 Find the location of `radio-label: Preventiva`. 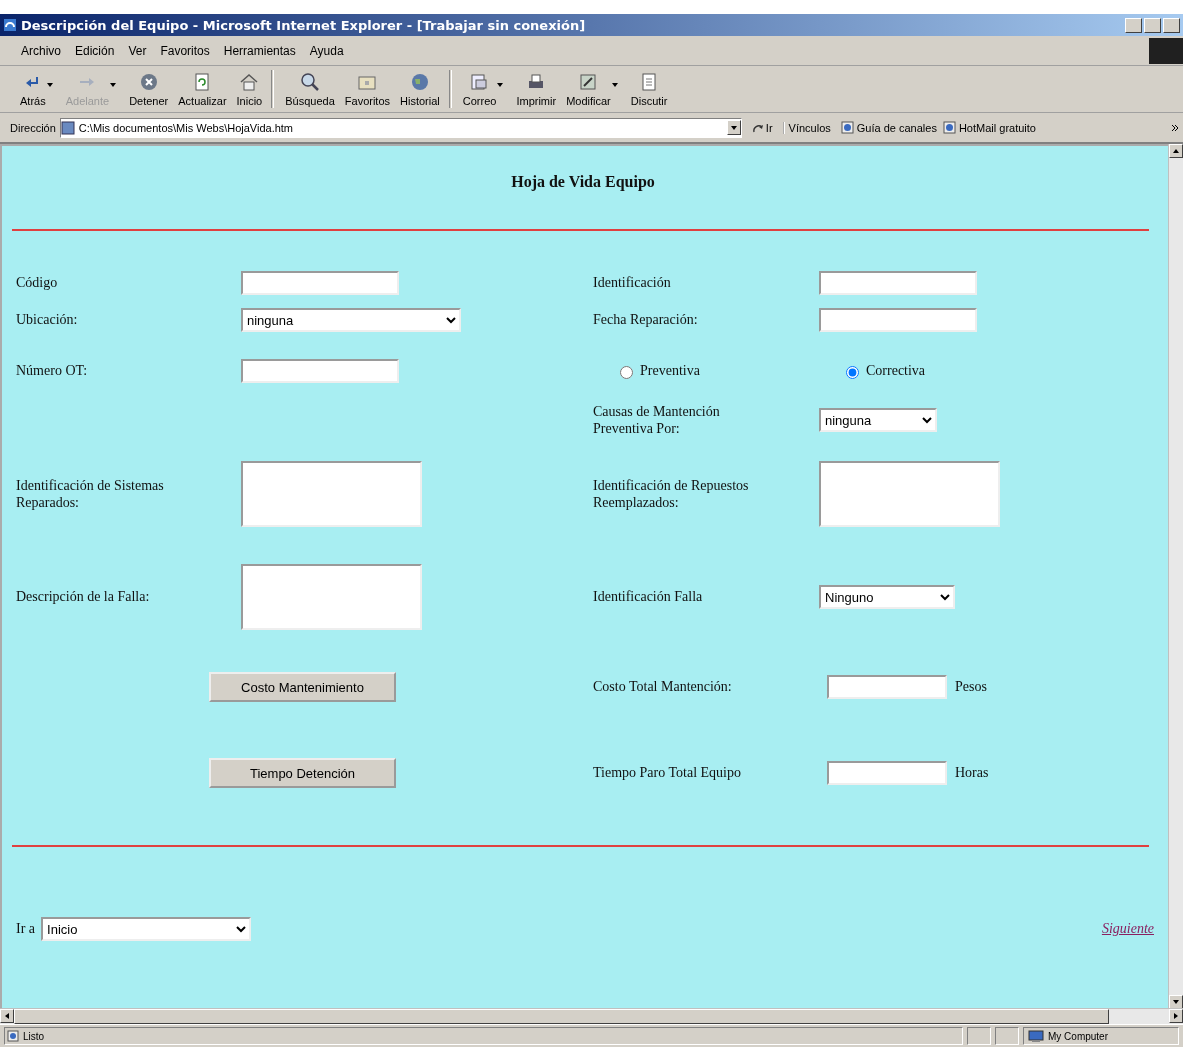

radio-label: Preventiva is located at coordinates (670, 371).